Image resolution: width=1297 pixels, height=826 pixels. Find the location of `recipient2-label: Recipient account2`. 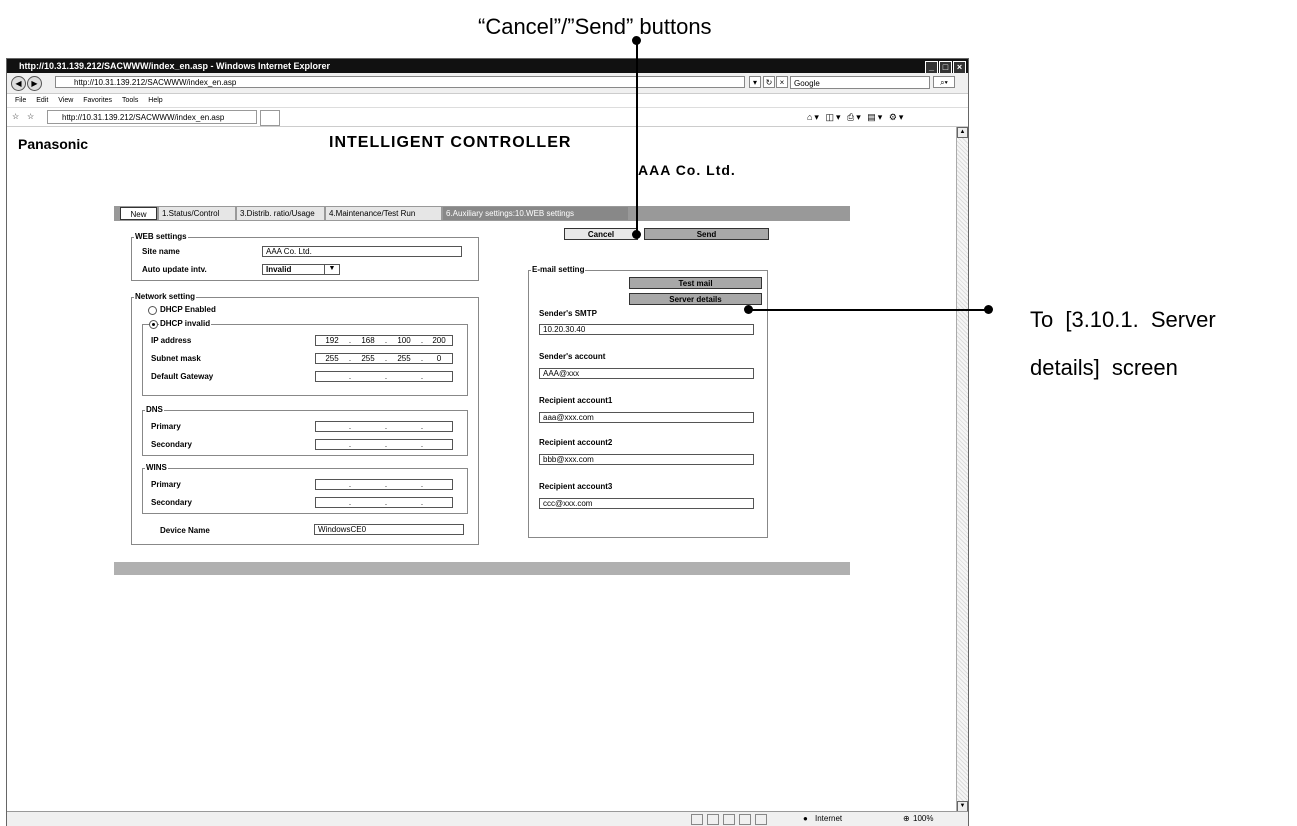

recipient2-label: Recipient account2 is located at coordinates (576, 442).